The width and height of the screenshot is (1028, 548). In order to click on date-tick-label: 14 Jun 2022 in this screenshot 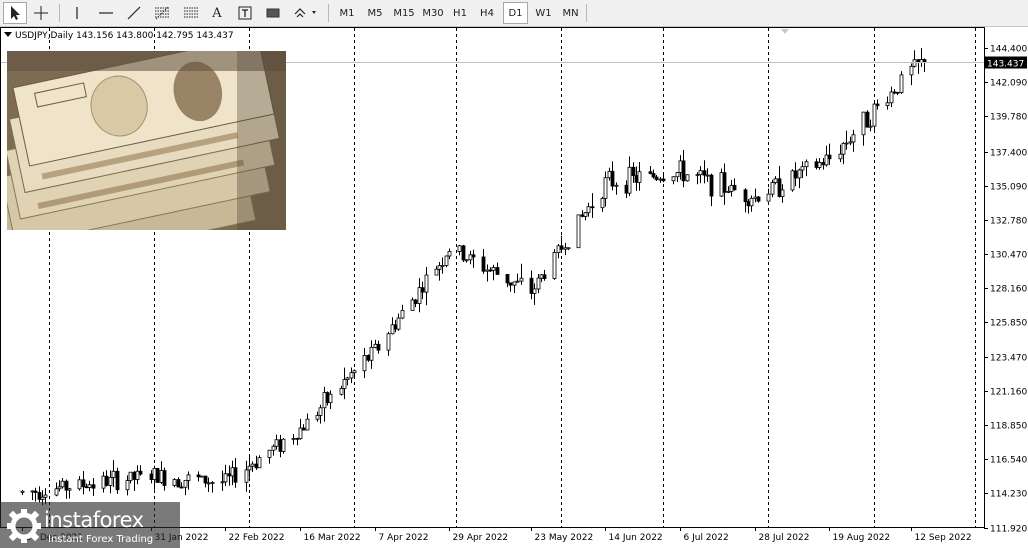, I will do `click(636, 538)`.